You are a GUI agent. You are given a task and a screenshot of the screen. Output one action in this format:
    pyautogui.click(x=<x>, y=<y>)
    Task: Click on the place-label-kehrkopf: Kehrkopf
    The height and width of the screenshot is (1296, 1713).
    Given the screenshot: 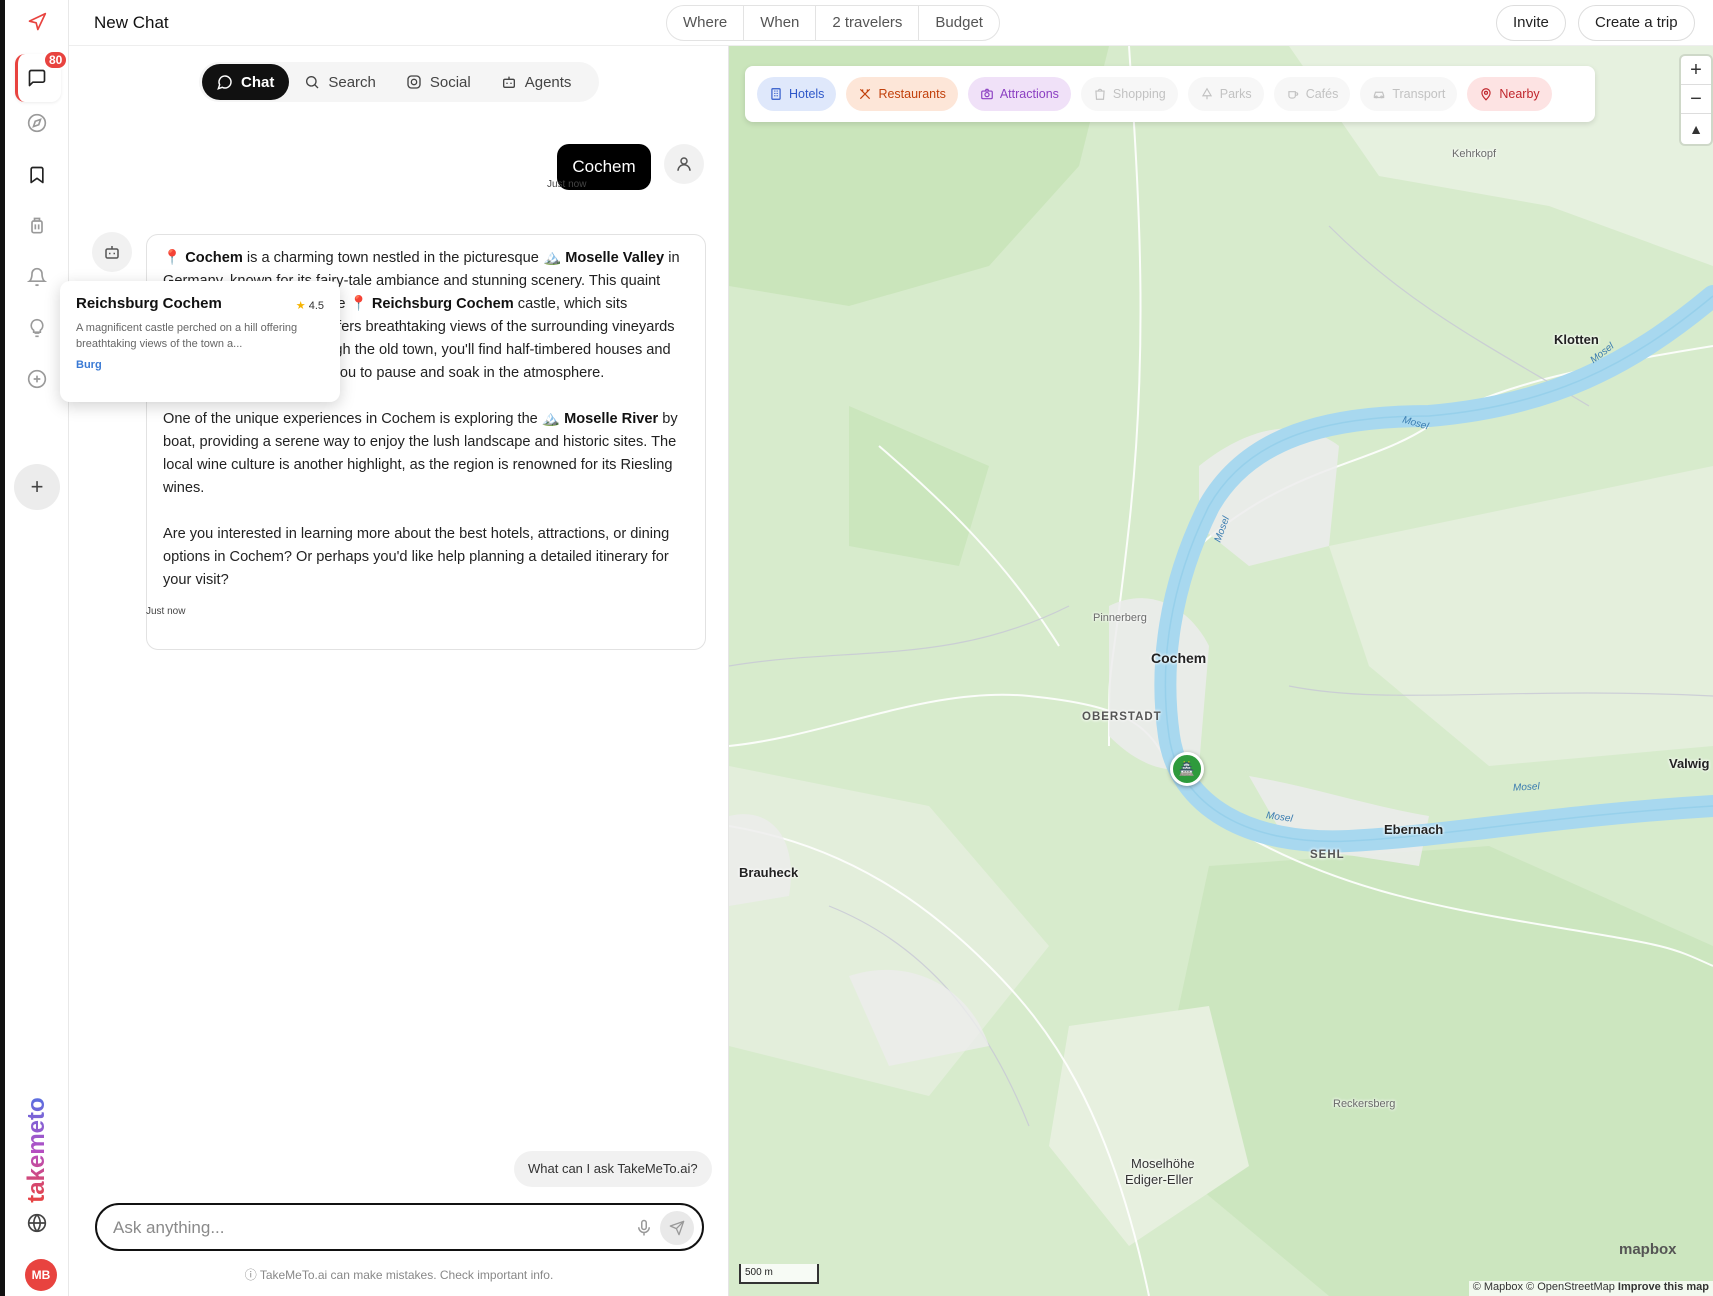 What is the action you would take?
    pyautogui.click(x=1474, y=154)
    